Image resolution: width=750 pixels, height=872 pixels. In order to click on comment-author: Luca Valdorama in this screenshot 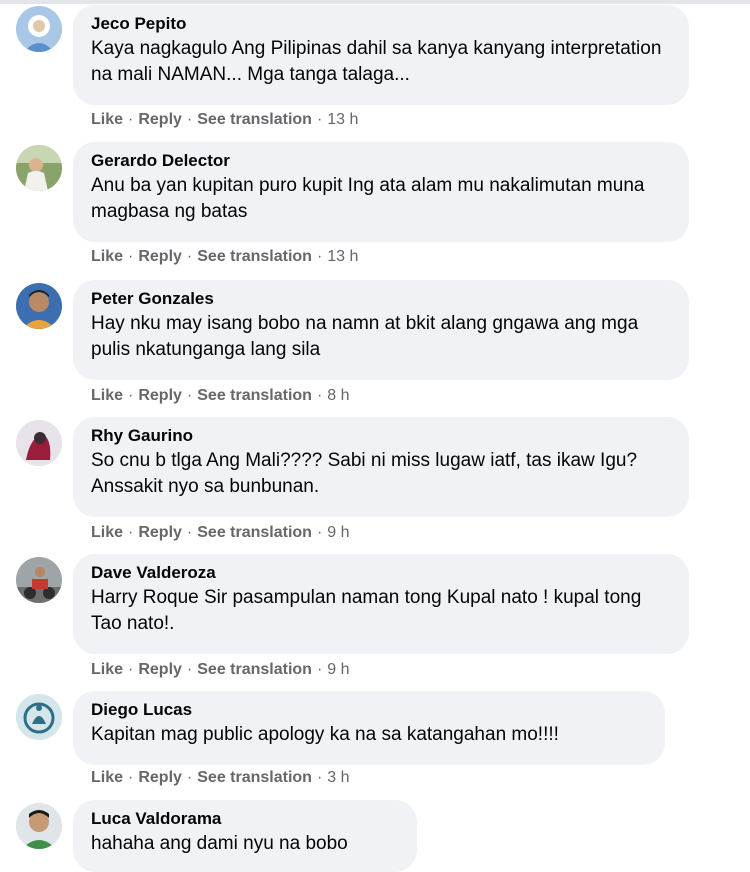, I will do `click(245, 819)`.